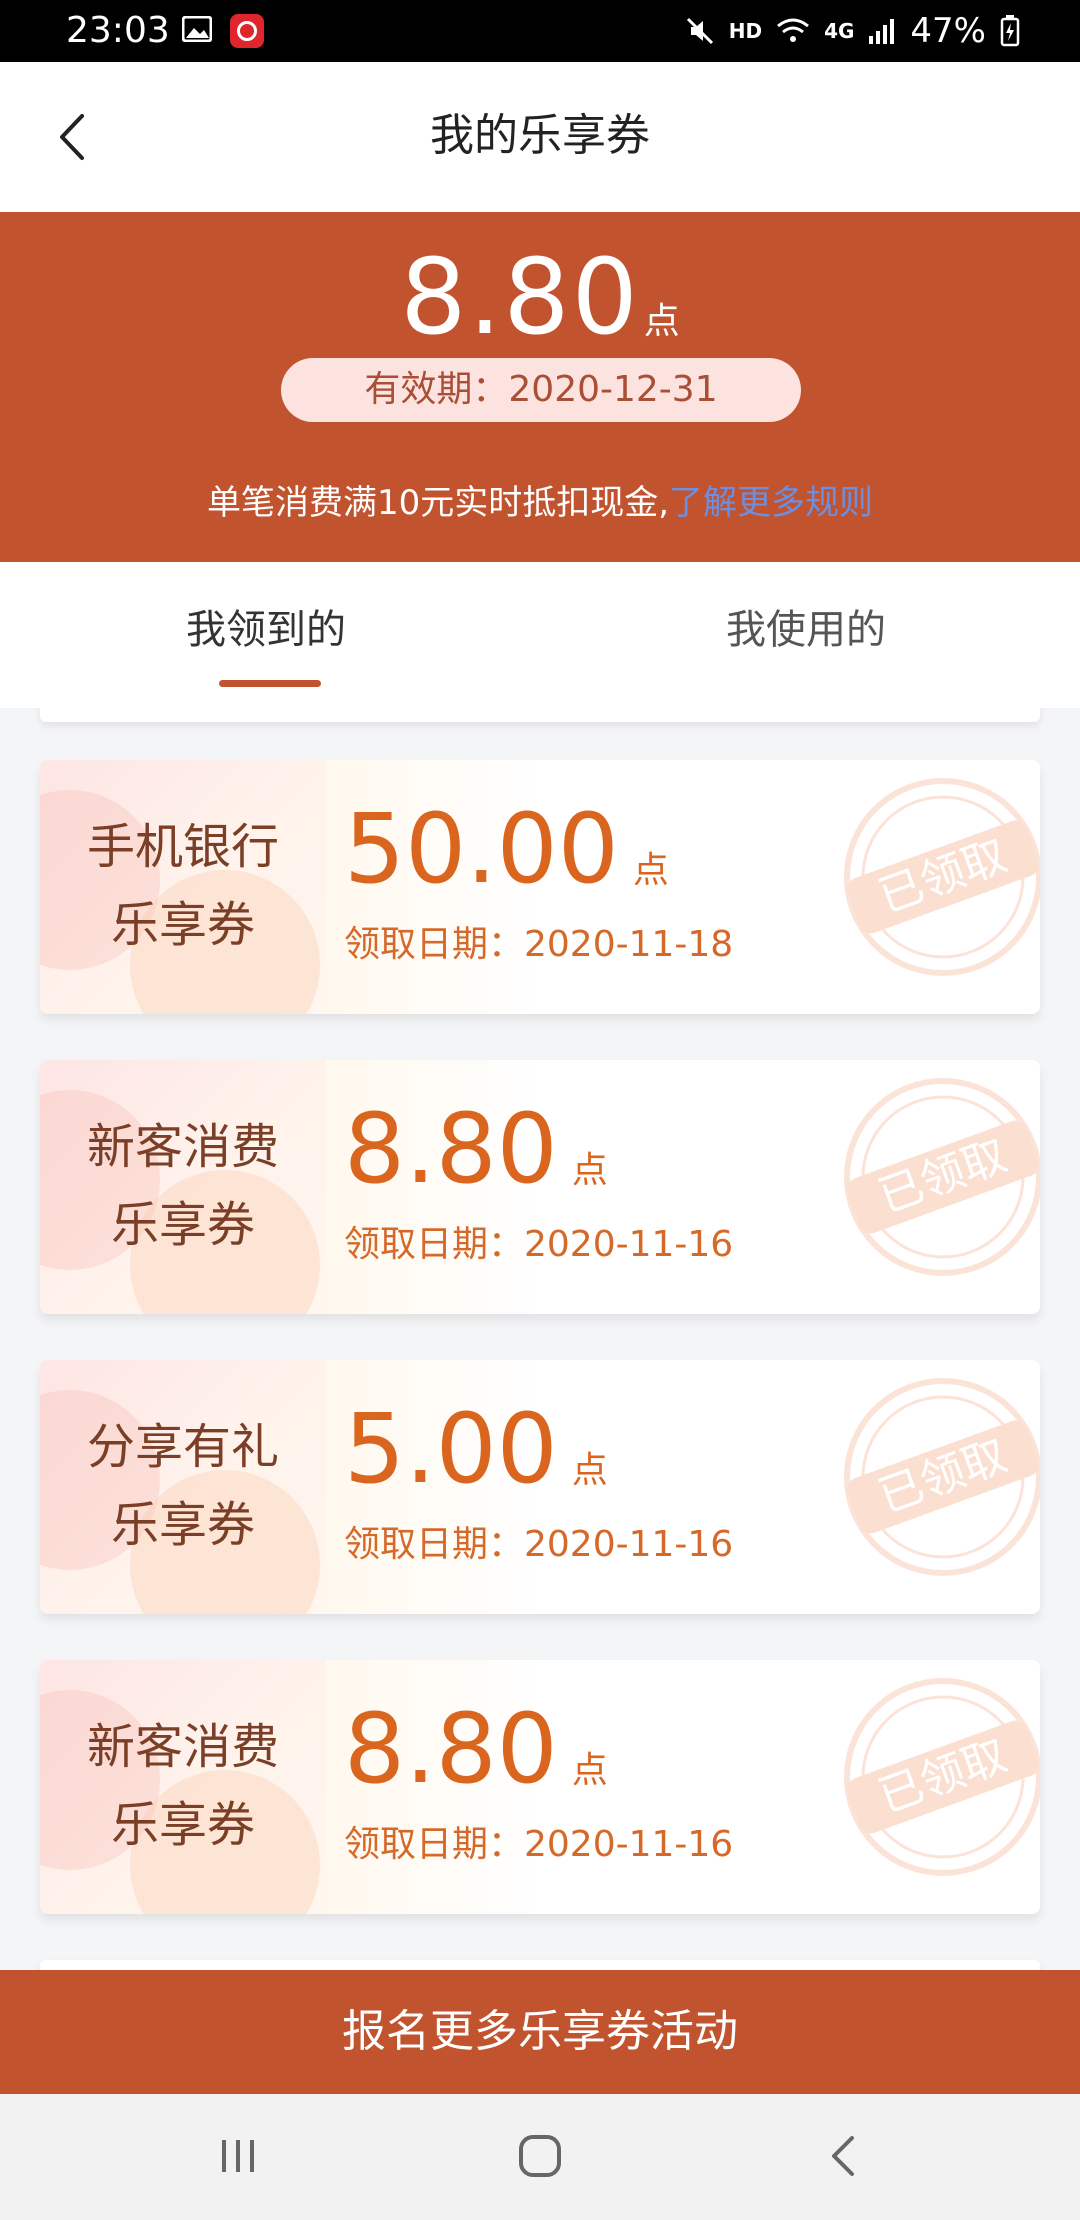 The height and width of the screenshot is (2220, 1080). What do you see at coordinates (238, 2156) in the screenshot?
I see `recent-apps-icon` at bounding box center [238, 2156].